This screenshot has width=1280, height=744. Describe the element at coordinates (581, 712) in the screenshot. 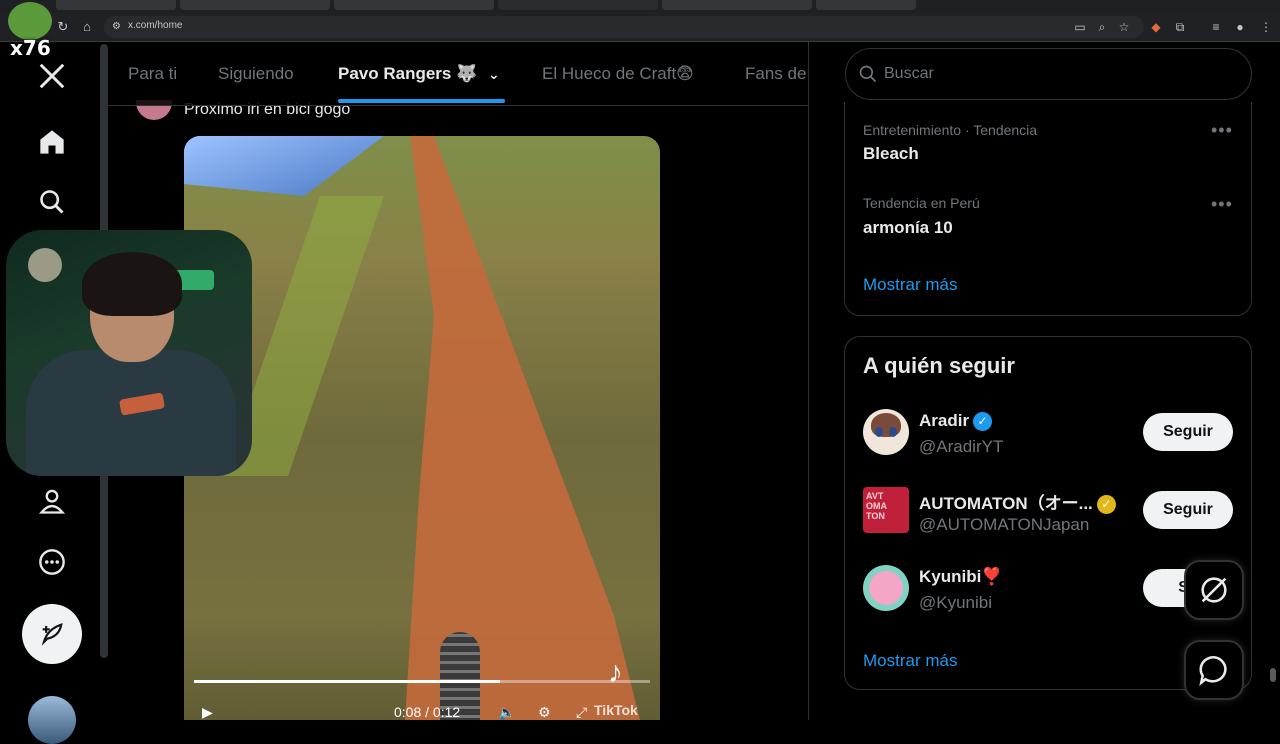

I see `fullscreen-icon: ⤢` at that location.